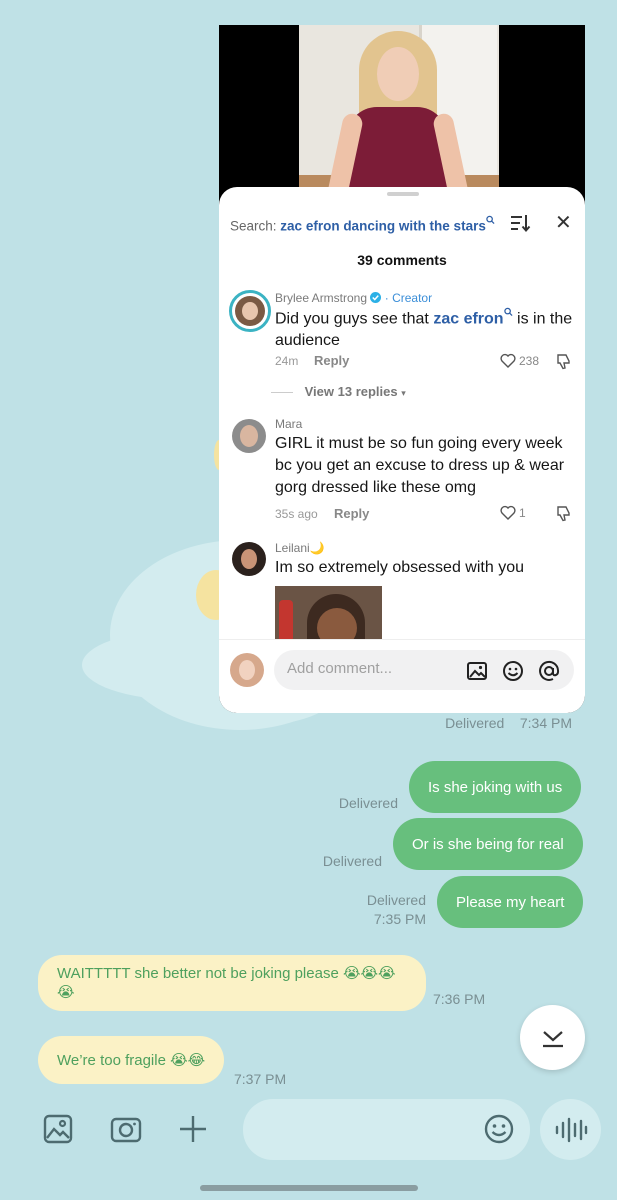  Describe the element at coordinates (522, 512) in the screenshot. I see `like-count: 1` at that location.